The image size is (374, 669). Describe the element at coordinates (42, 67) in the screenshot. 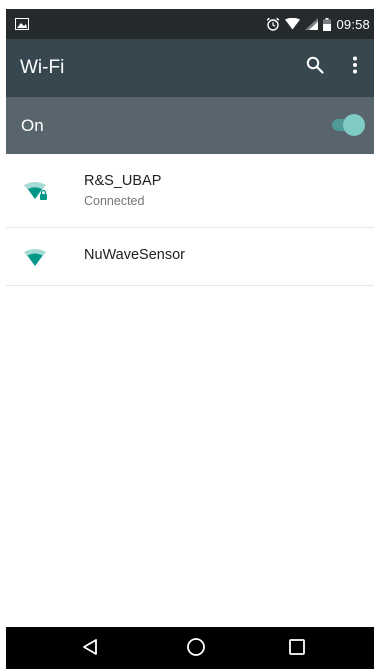

I see `page-title: Wi-Fi` at that location.